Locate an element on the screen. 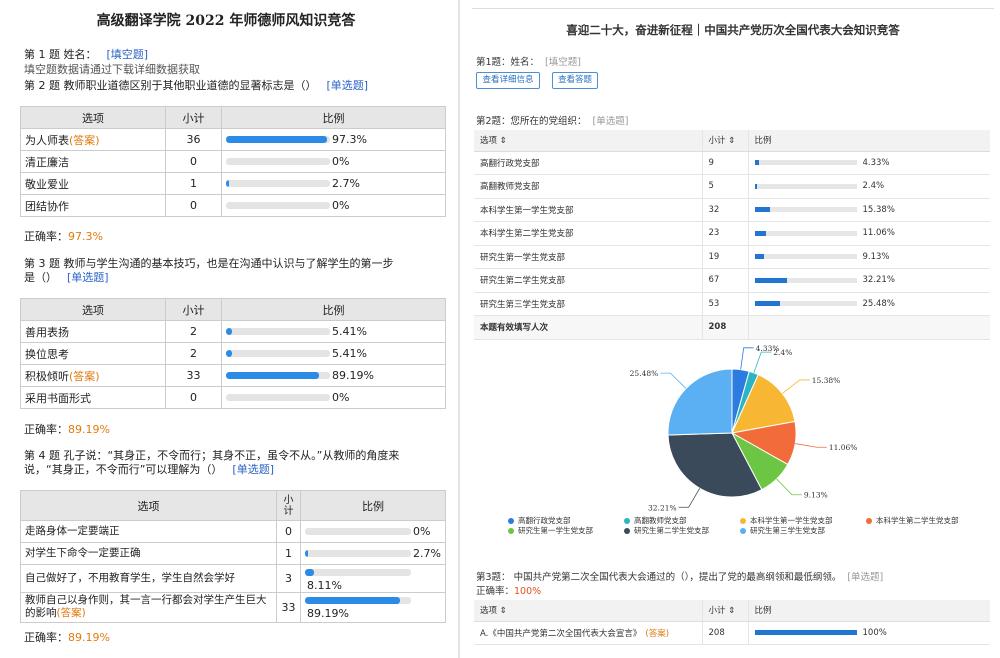 This screenshot has height=658, width=1000. ratio-pct: 89.19% is located at coordinates (353, 376).